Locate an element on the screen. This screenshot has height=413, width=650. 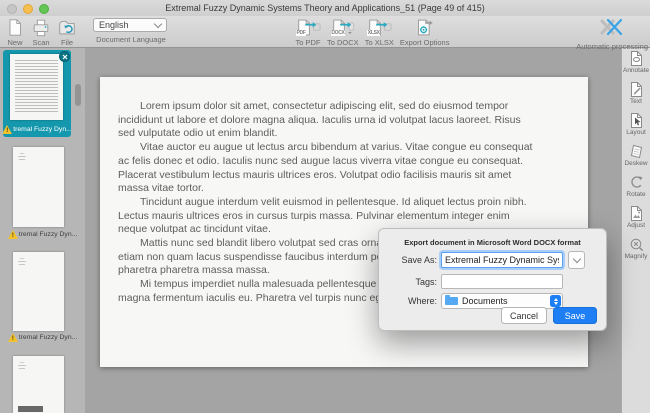
close-page-icon is located at coordinates (64, 56).